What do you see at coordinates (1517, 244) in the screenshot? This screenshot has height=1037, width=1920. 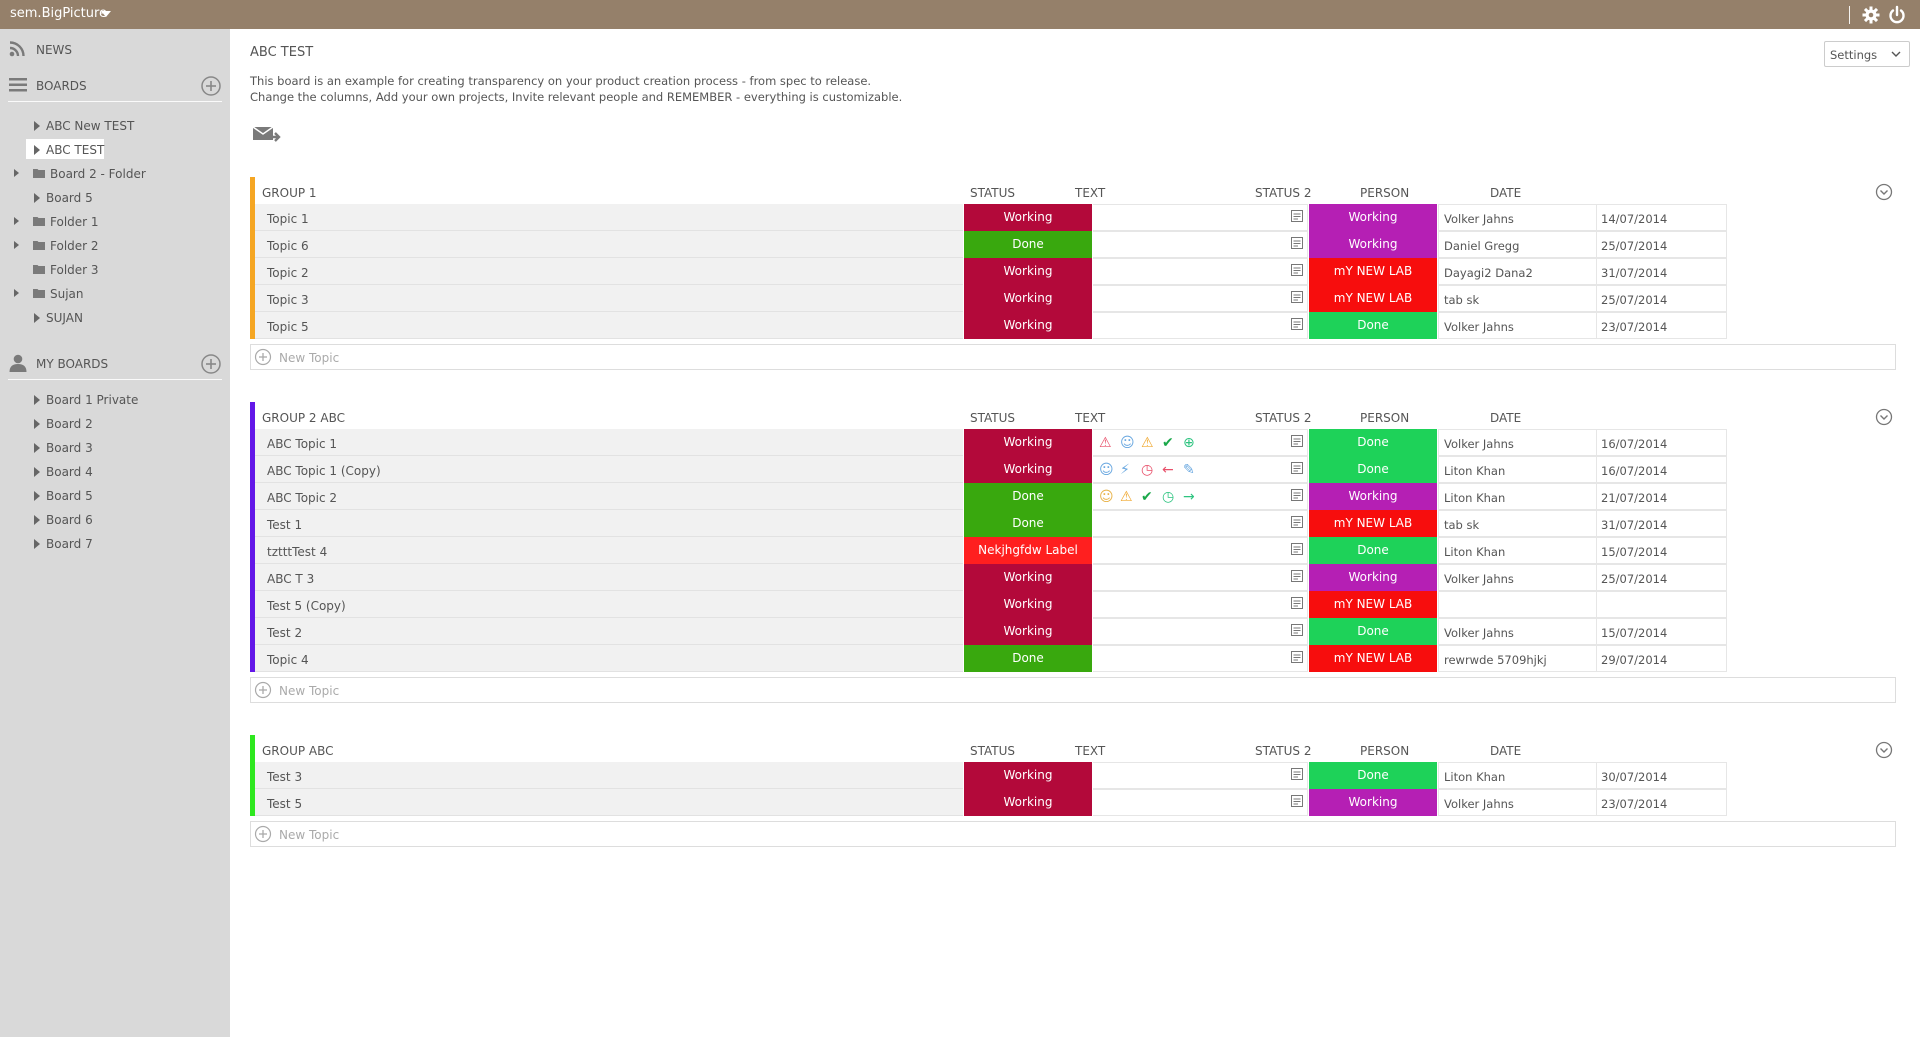 I see `person-cell: Daniel Gregg` at bounding box center [1517, 244].